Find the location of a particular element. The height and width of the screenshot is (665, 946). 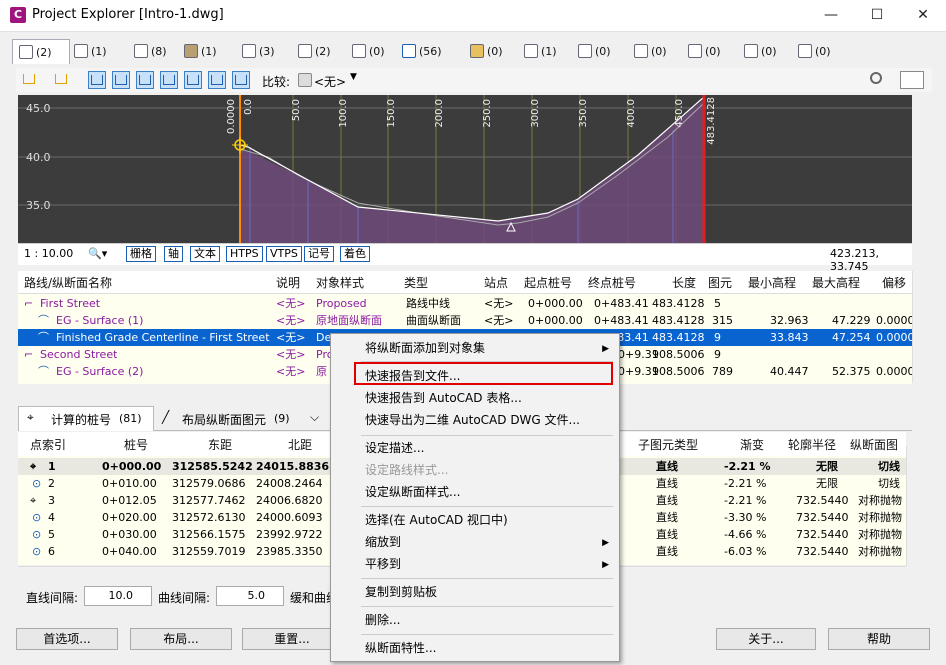

view-mode-3-icon is located at coordinates (145, 80).